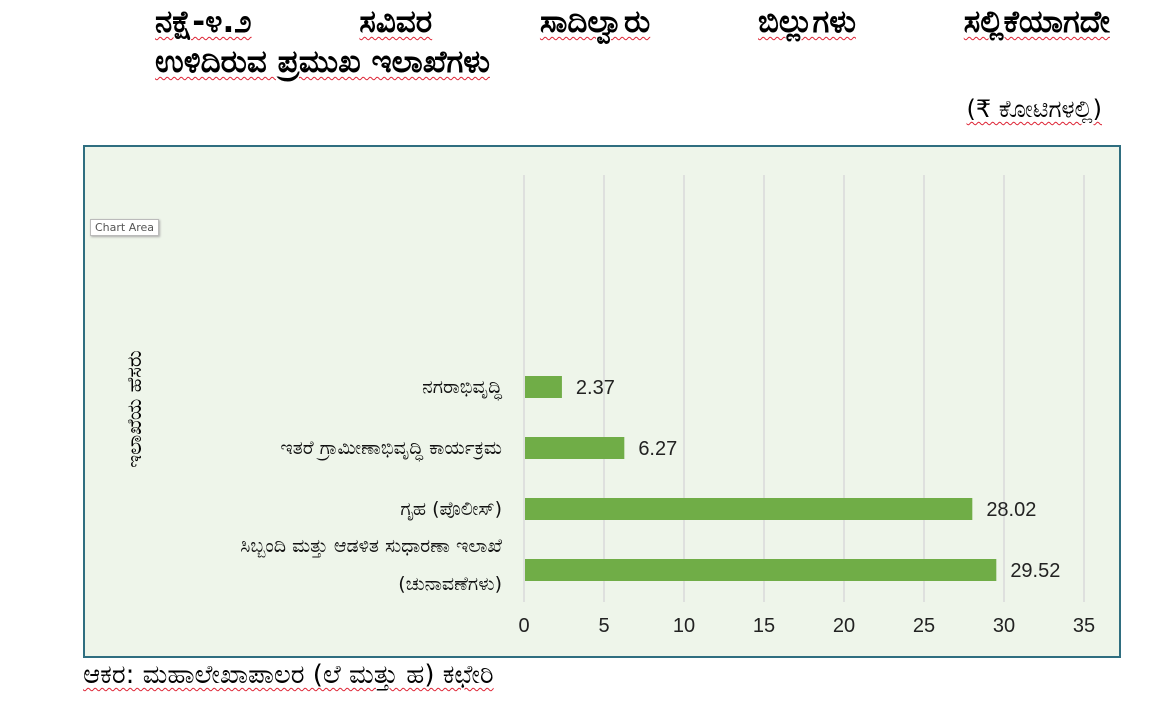 The image size is (1159, 706). What do you see at coordinates (595, 22) in the screenshot?
I see `title-word: ಸಾದಿಲ್ವಾರು` at bounding box center [595, 22].